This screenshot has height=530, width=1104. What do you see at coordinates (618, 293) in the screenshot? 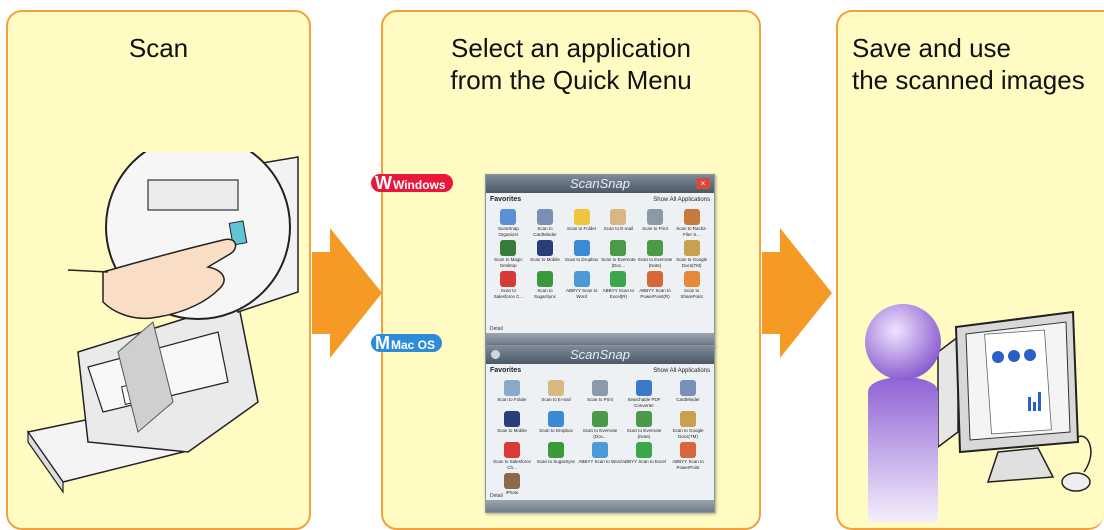
I see `app-label: ABBYY Scan to Excel(R)` at bounding box center [618, 293].